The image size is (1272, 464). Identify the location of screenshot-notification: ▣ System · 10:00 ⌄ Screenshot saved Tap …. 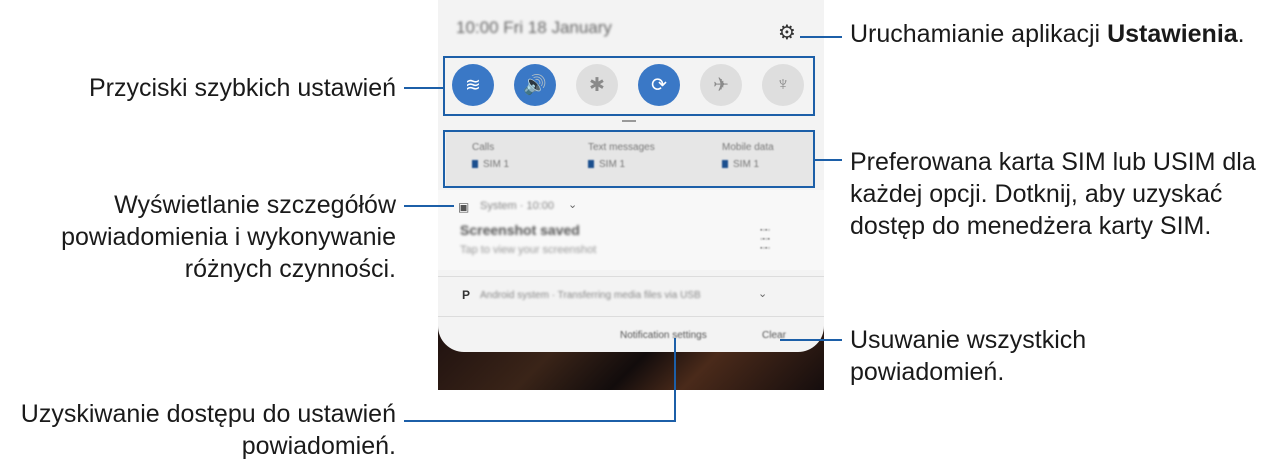
(631, 230).